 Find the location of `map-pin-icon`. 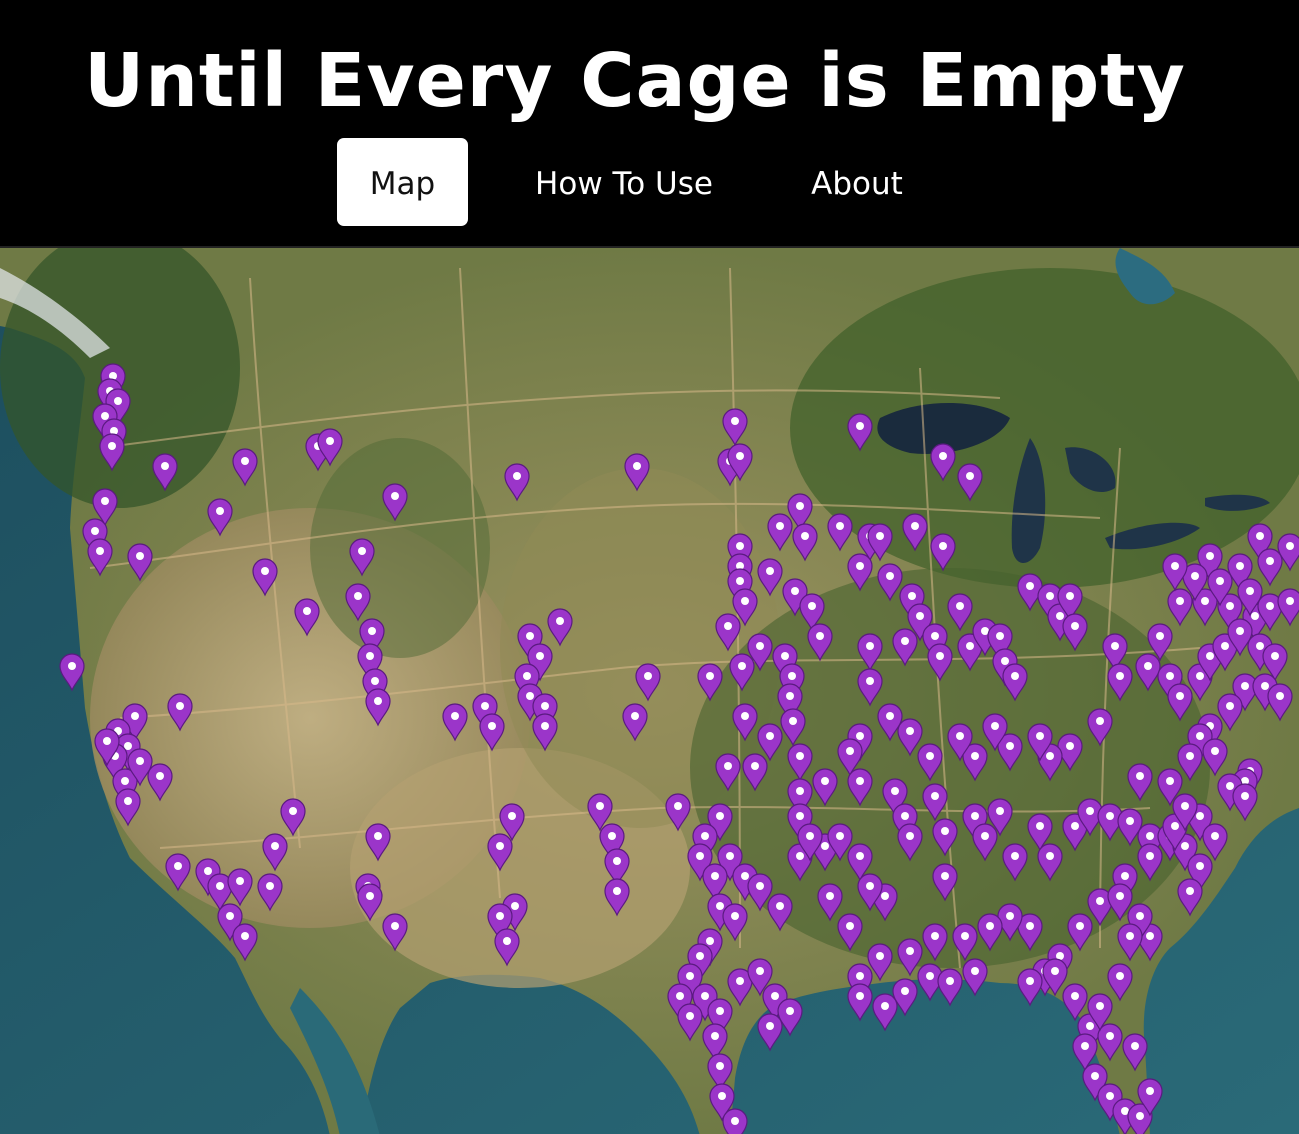

map-pin-icon is located at coordinates (735, 1121).